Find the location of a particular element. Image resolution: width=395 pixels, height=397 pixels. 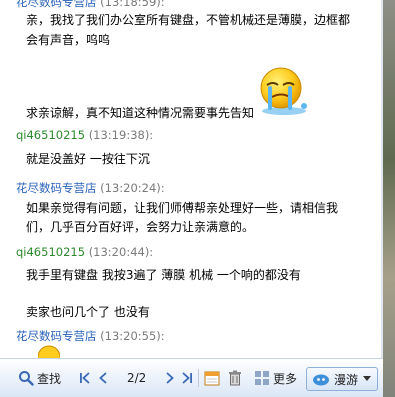

search-button: 查找 is located at coordinates (39, 378).